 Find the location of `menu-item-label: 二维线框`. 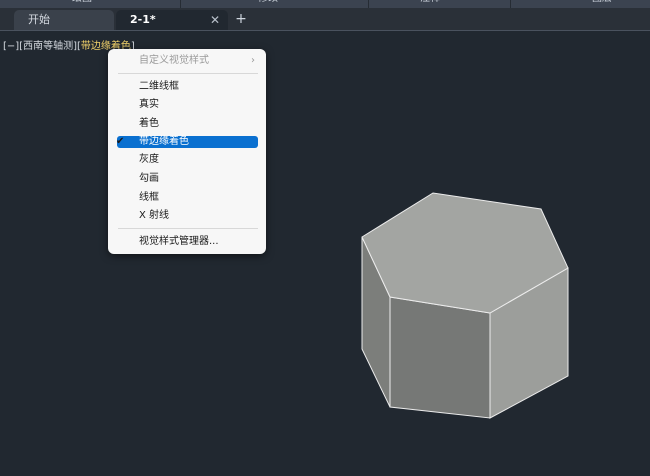

menu-item-label: 二维线框 is located at coordinates (159, 86).